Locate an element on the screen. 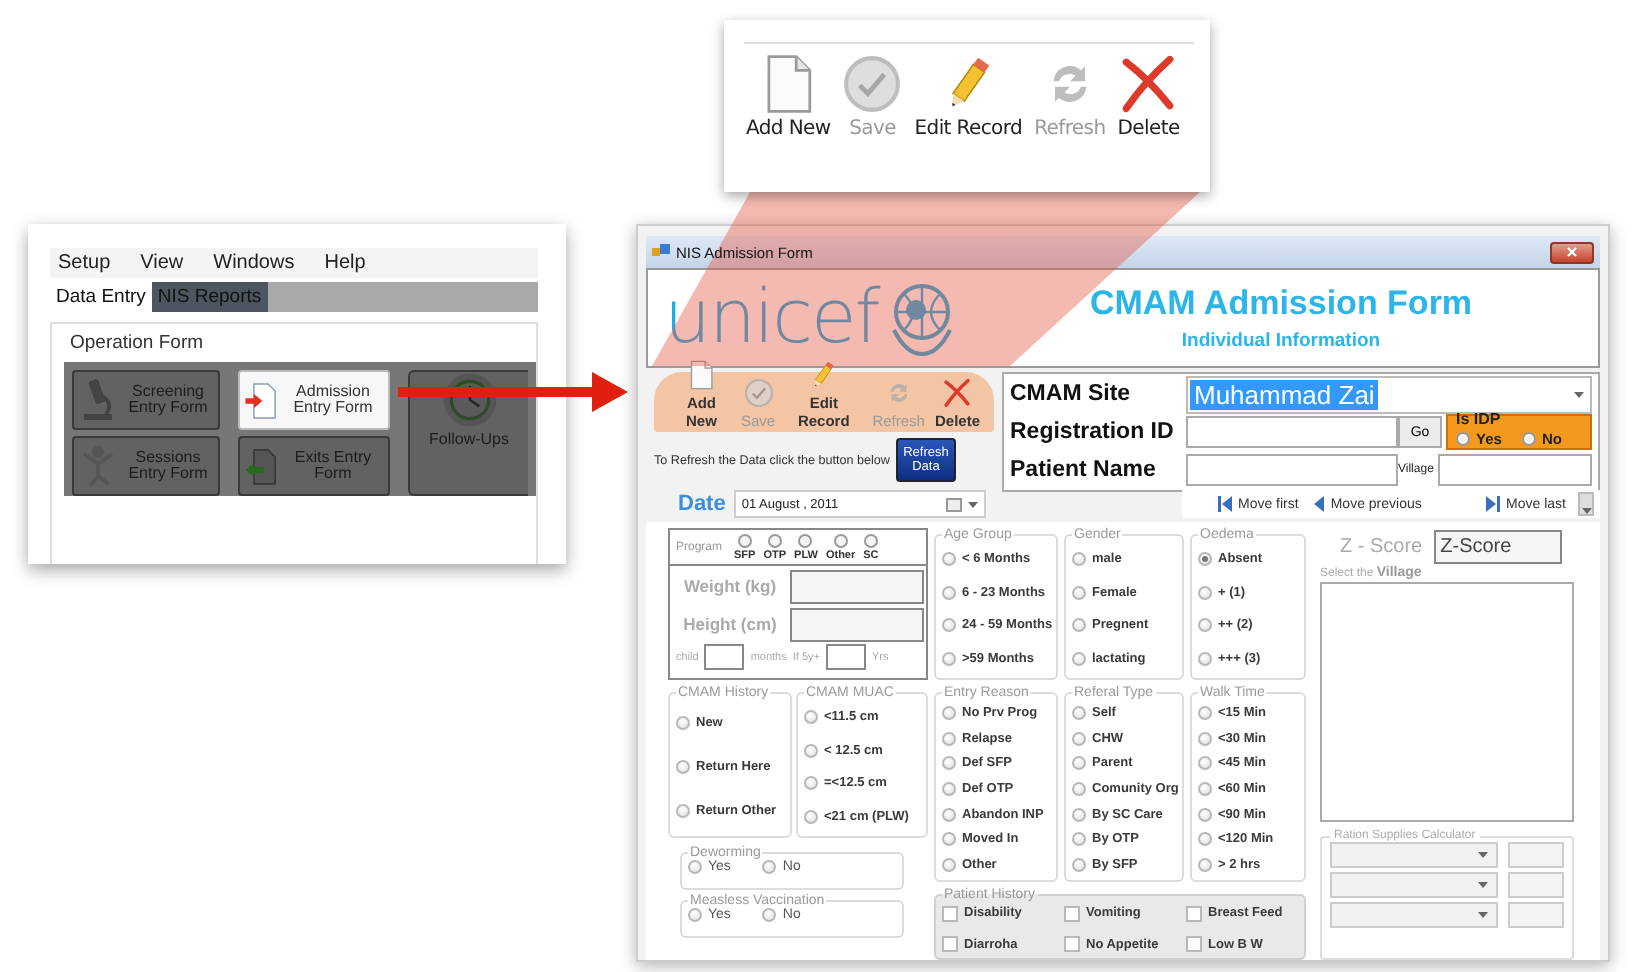 The image size is (1634, 972). form-button: Admission Entry Form is located at coordinates (314, 400).